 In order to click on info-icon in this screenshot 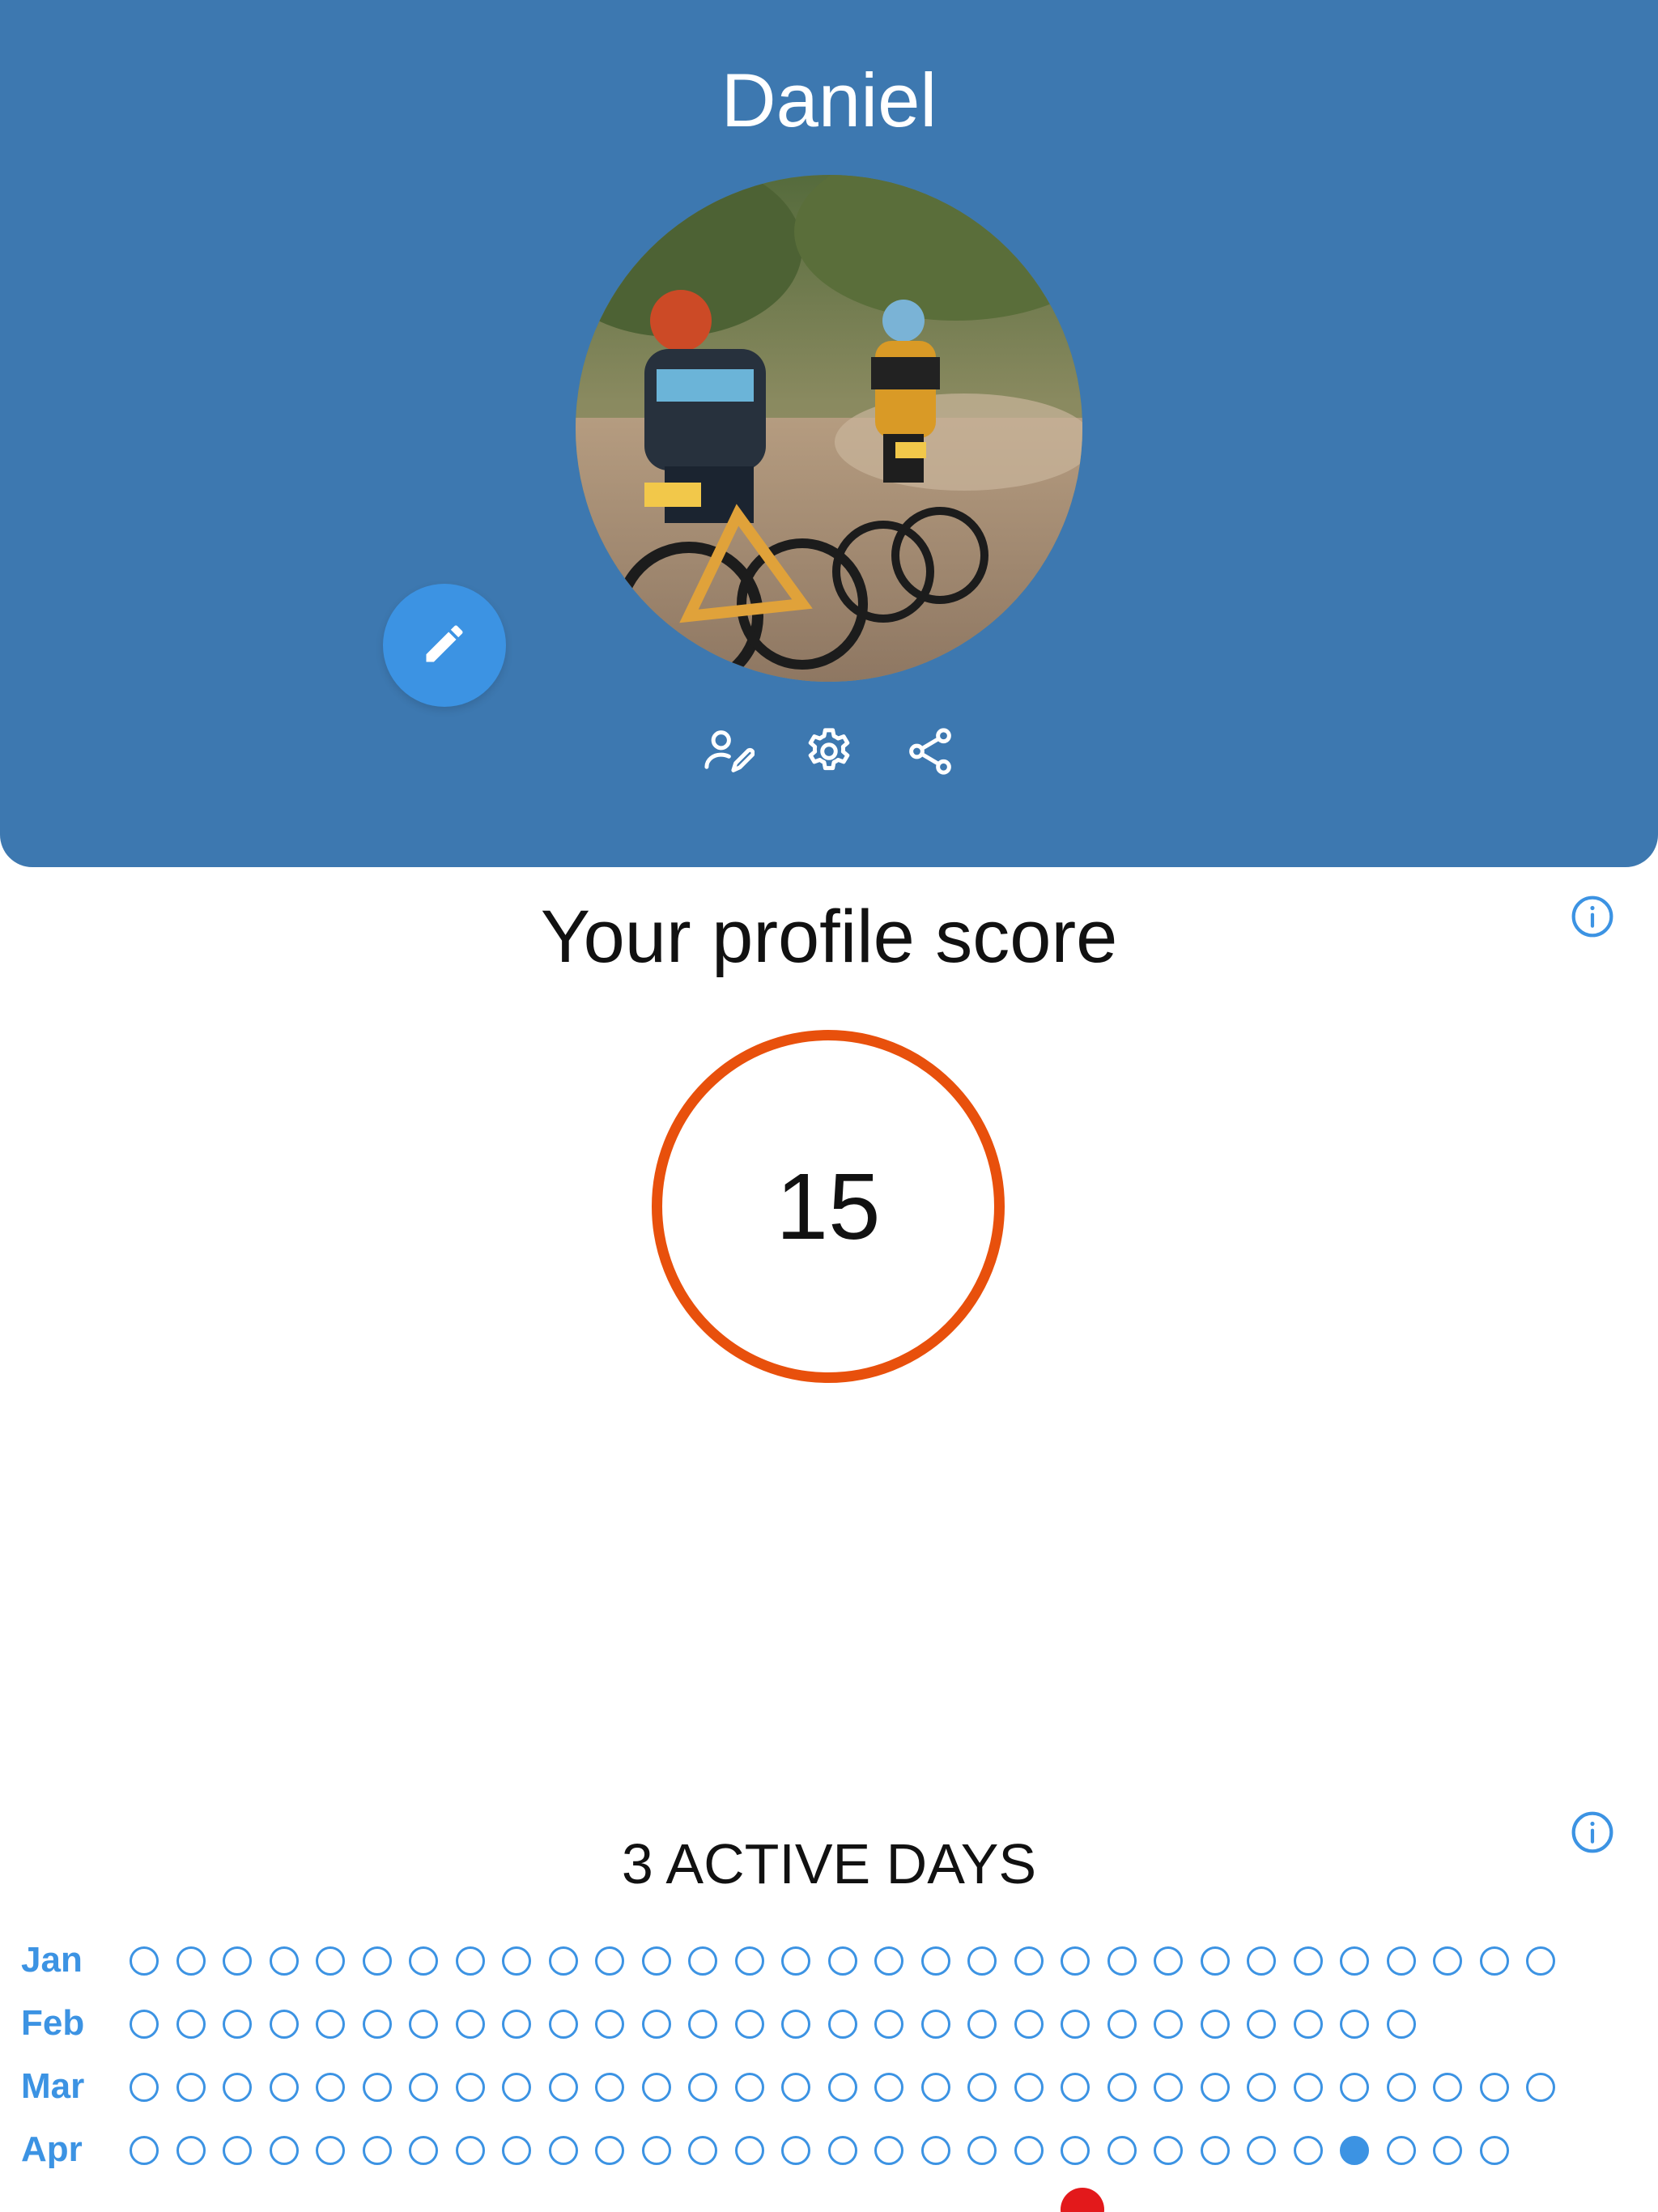, I will do `click(1592, 1832)`.